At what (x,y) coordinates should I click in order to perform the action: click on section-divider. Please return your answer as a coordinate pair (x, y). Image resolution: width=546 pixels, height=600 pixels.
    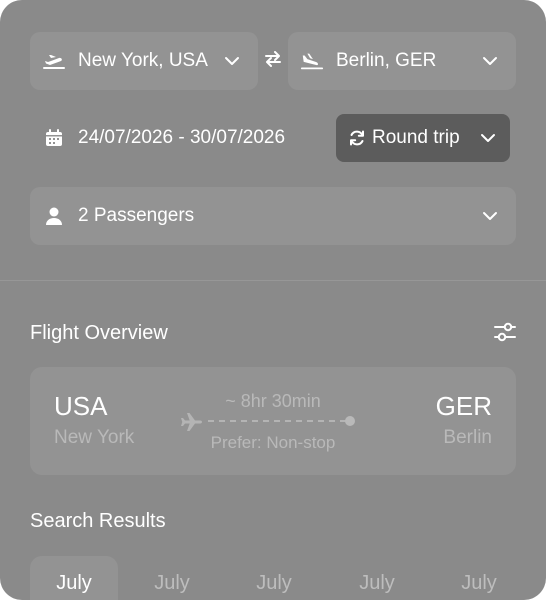
    Looking at the image, I should click on (273, 280).